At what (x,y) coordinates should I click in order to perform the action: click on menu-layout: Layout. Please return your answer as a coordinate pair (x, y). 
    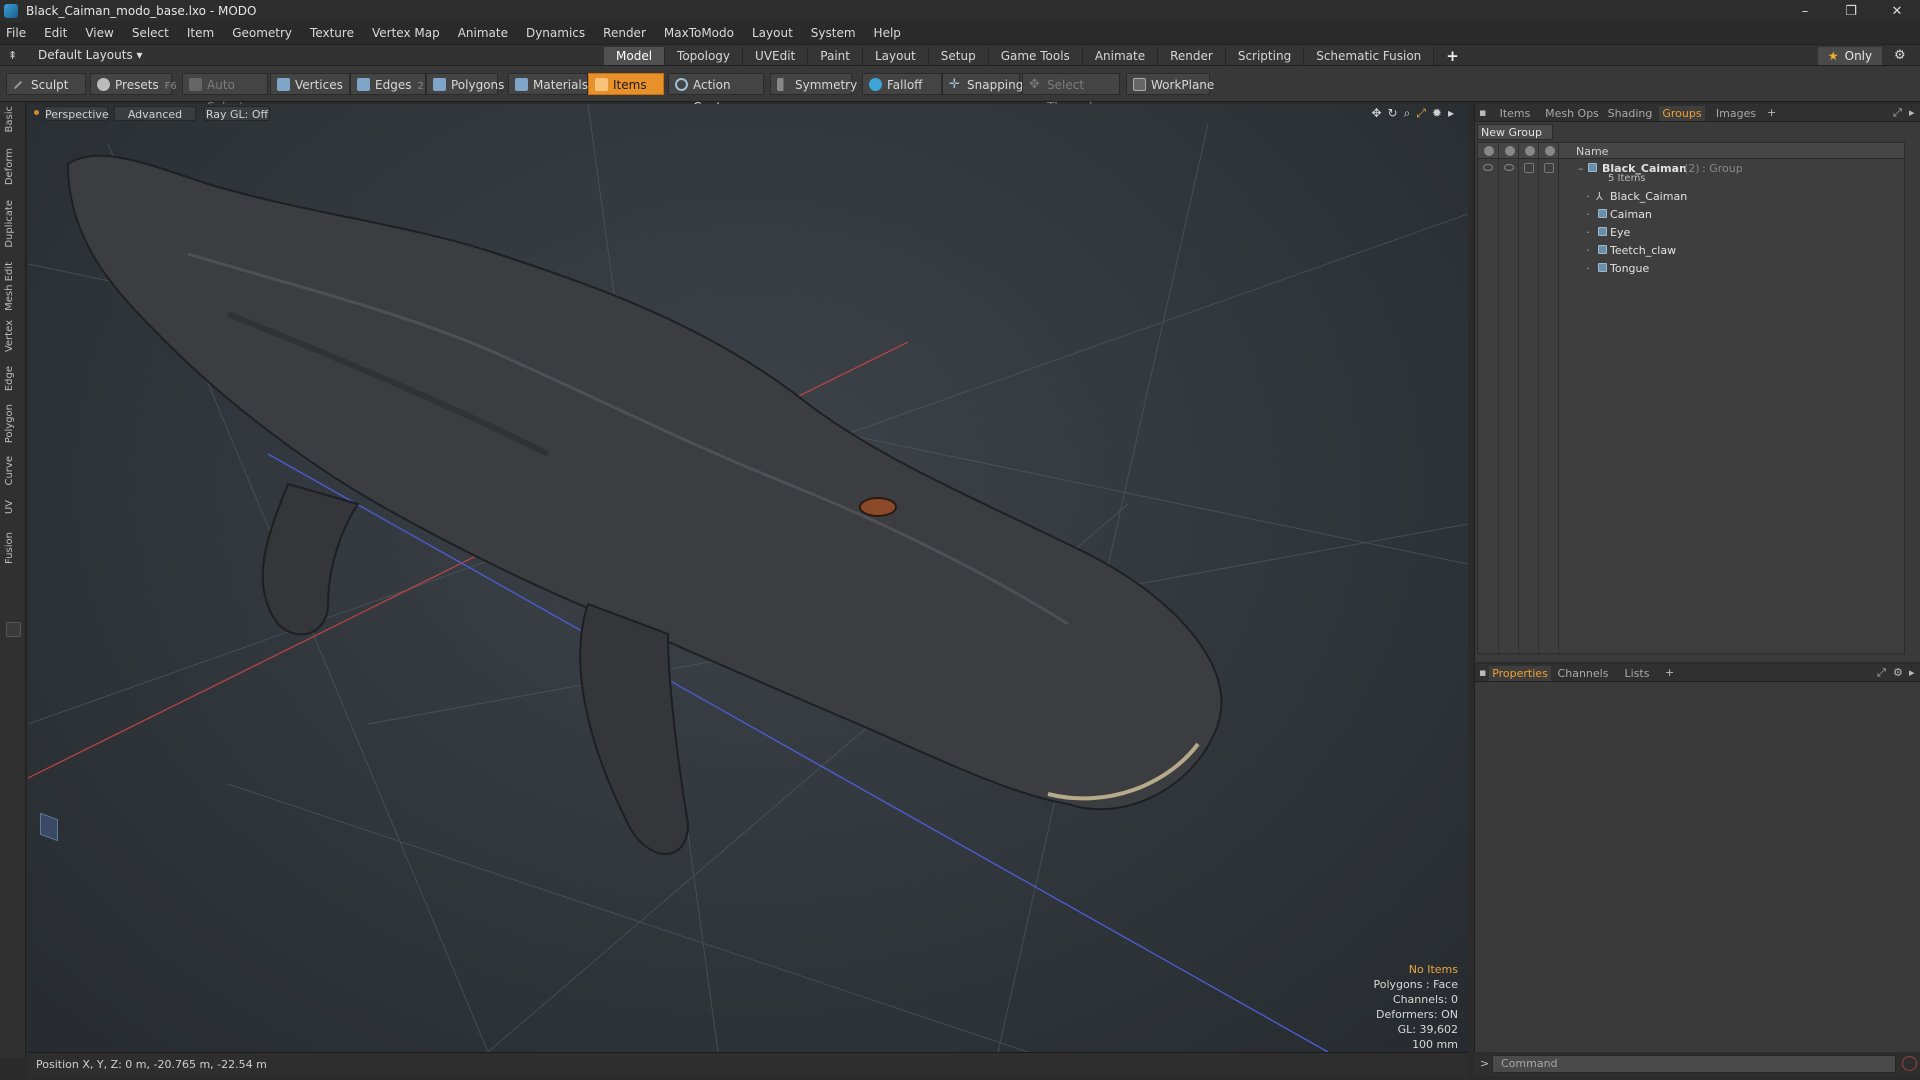
    Looking at the image, I should click on (772, 33).